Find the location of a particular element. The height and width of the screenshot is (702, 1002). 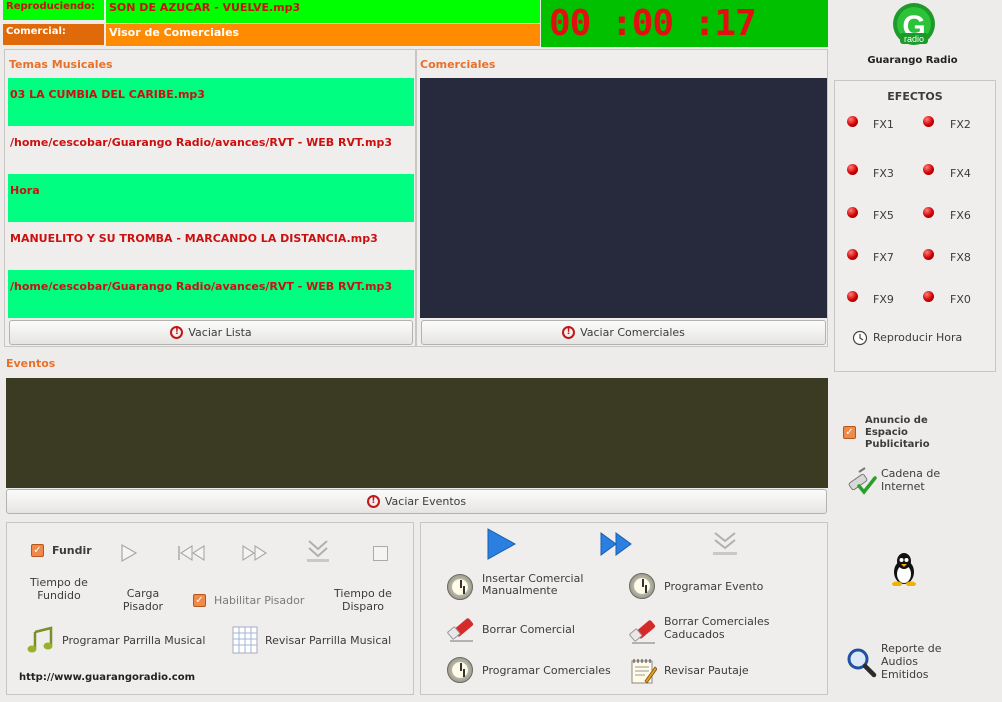

commercial-label: Comercial: is located at coordinates (53, 34).